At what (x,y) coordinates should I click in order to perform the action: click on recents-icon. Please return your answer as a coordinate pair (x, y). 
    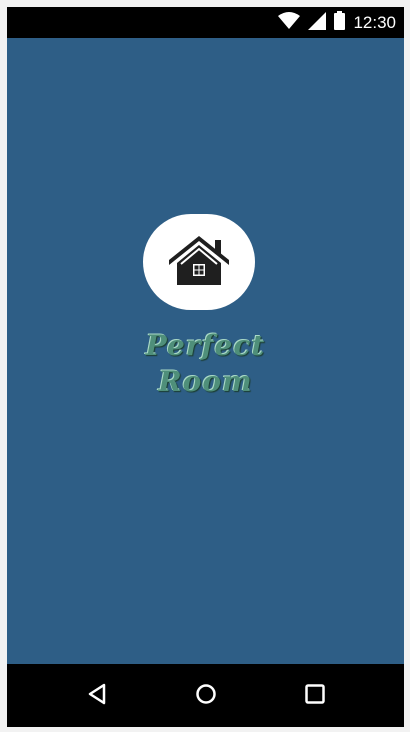
    Looking at the image, I should click on (315, 696).